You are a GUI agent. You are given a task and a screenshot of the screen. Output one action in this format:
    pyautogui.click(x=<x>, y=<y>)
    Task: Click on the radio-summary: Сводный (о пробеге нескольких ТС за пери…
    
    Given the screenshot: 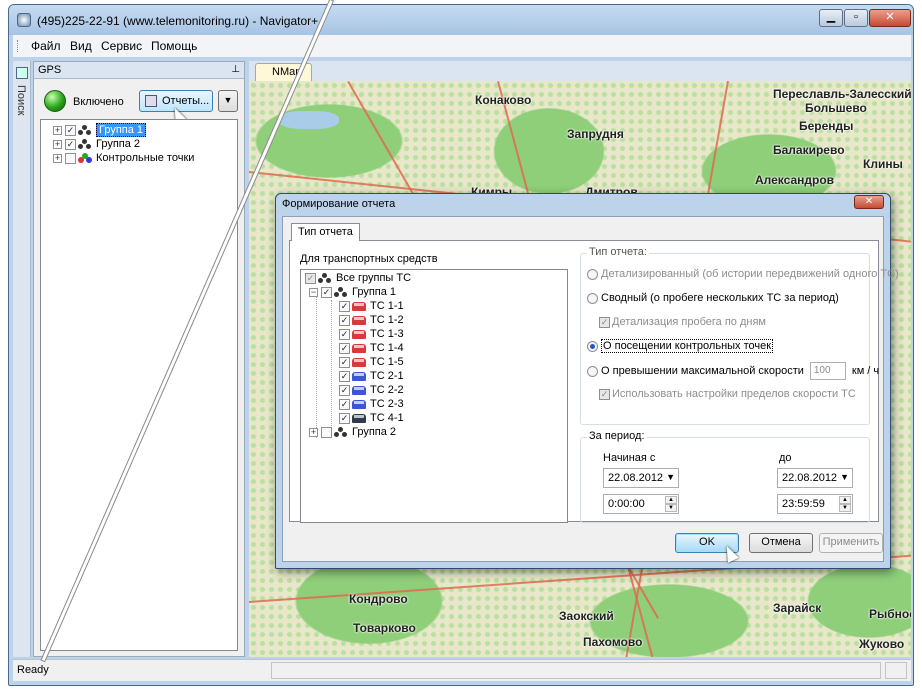 What is the action you would take?
    pyautogui.click(x=713, y=298)
    